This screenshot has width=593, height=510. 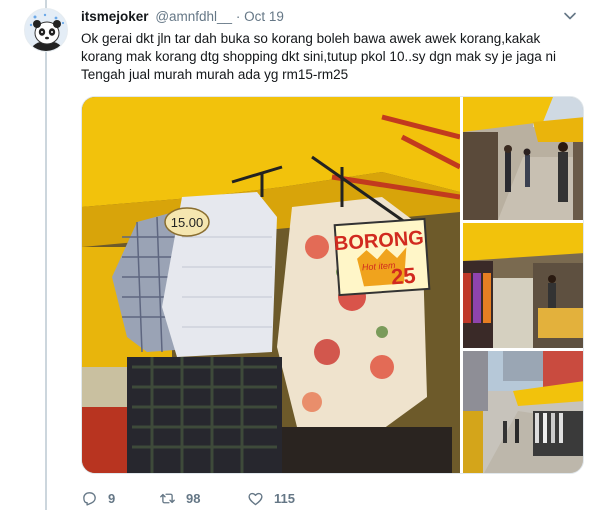 What do you see at coordinates (284, 498) in the screenshot?
I see `like-count: 115` at bounding box center [284, 498].